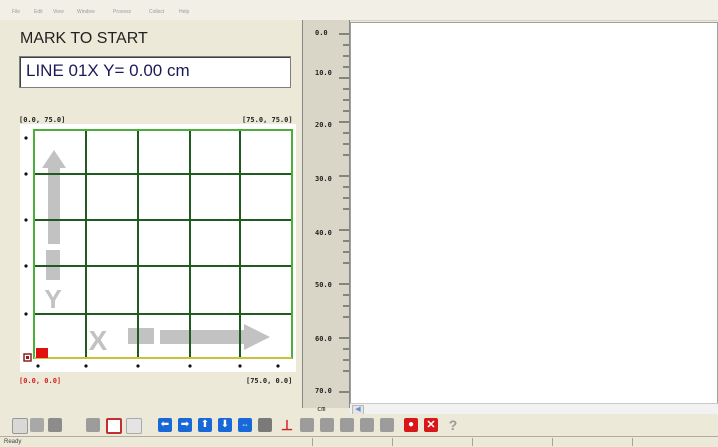 The image size is (718, 447). Describe the element at coordinates (323, 73) in the screenshot. I see `ruler-label: 10.0` at that location.